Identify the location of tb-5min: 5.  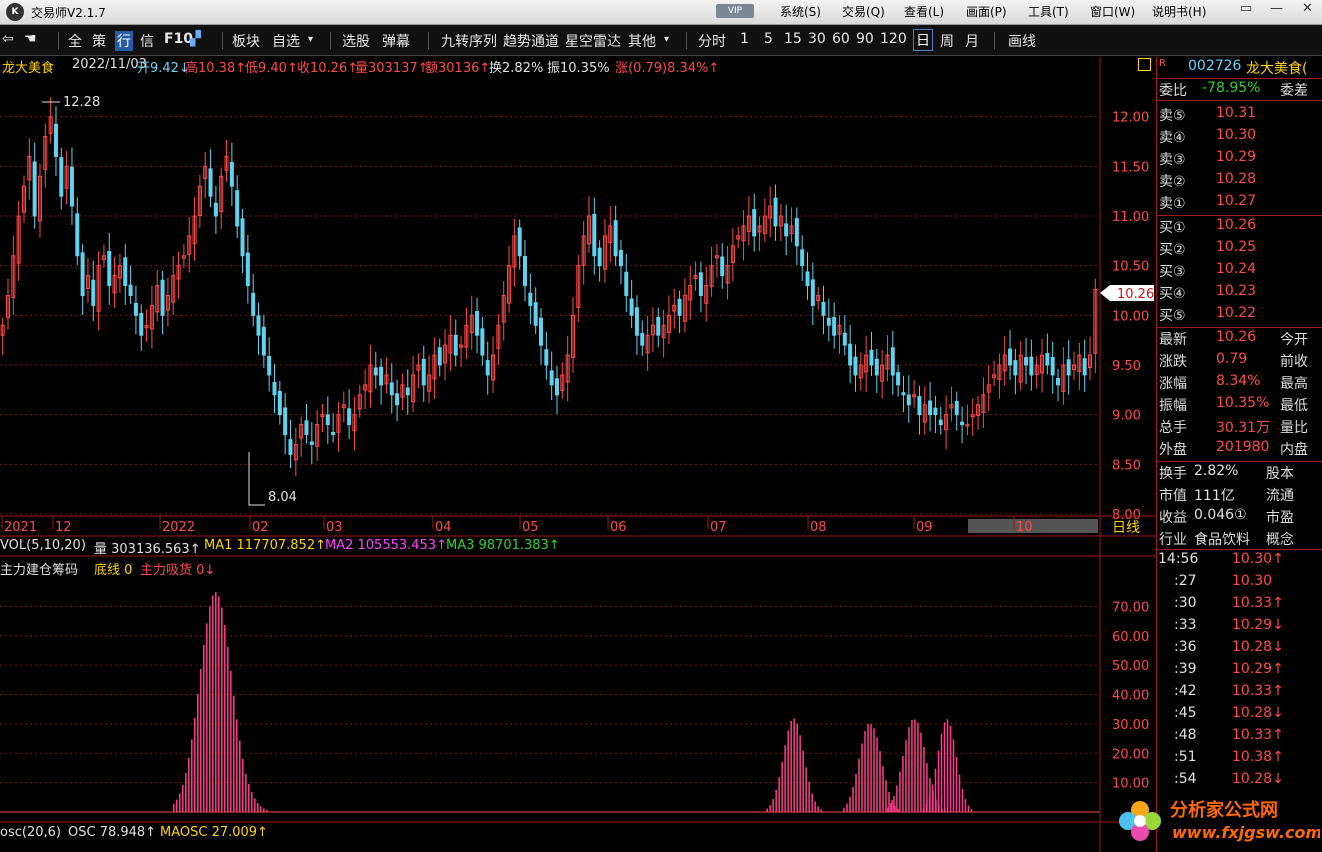
(768, 39).